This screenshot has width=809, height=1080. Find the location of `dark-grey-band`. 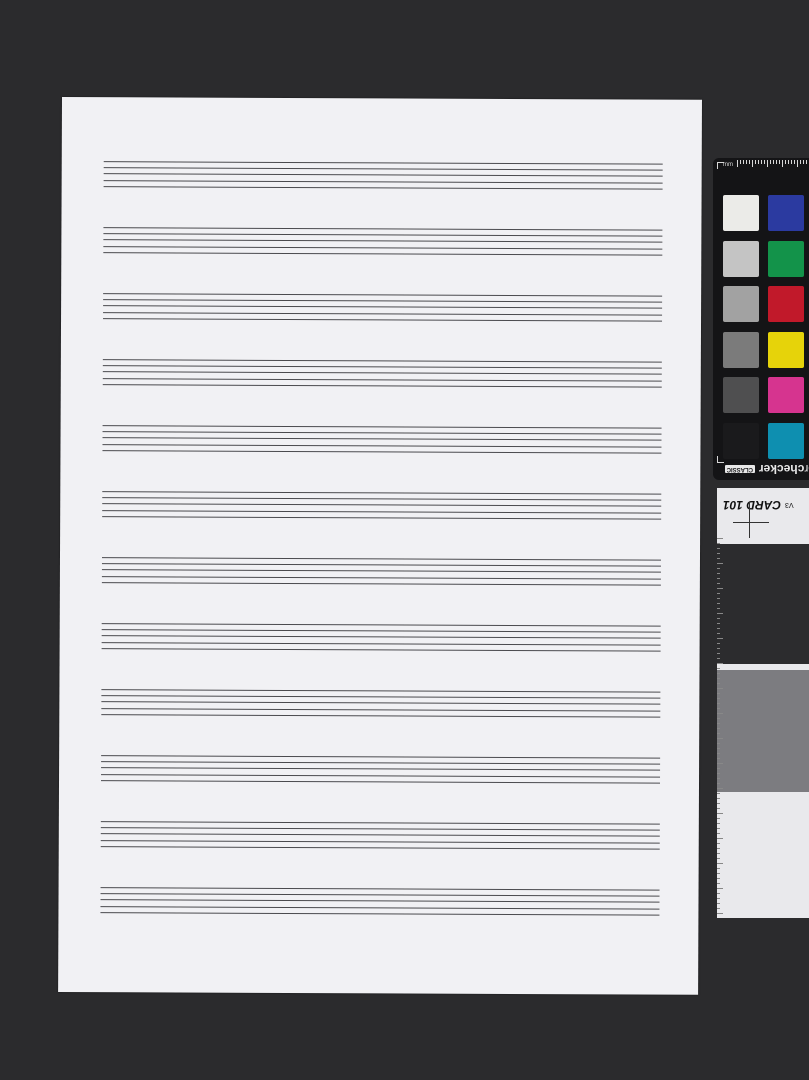

dark-grey-band is located at coordinates (763, 604).